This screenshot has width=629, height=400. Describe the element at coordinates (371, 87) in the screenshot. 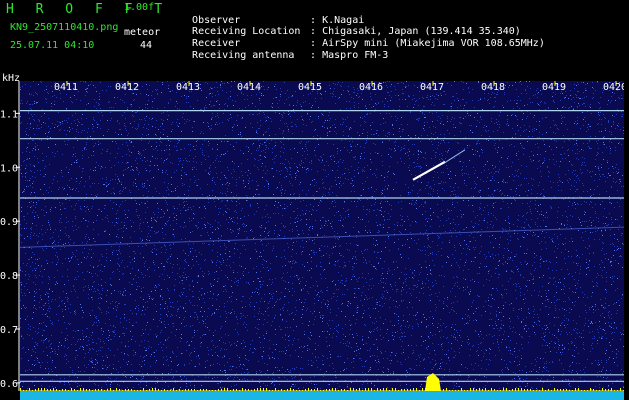

I see `x-tick-label: 0416` at that location.